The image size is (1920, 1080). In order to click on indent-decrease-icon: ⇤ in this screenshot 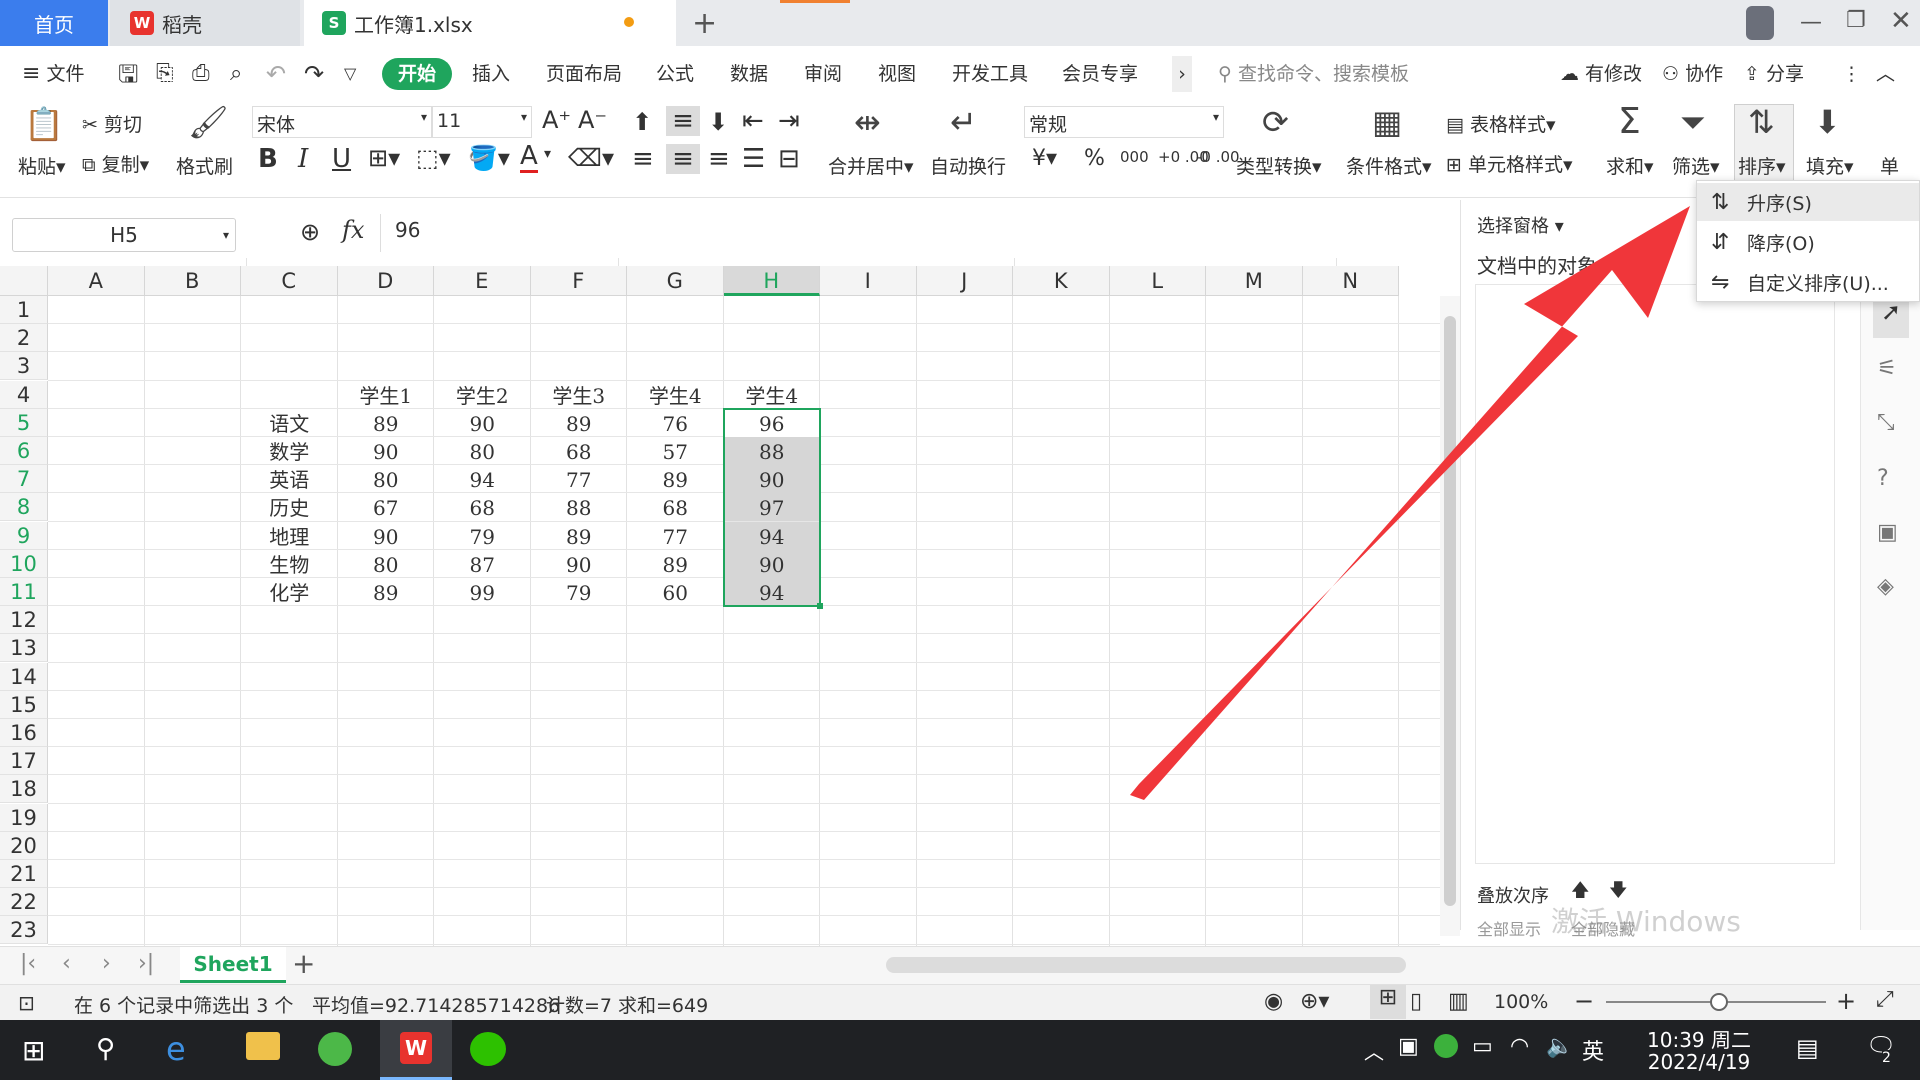, I will do `click(753, 121)`.